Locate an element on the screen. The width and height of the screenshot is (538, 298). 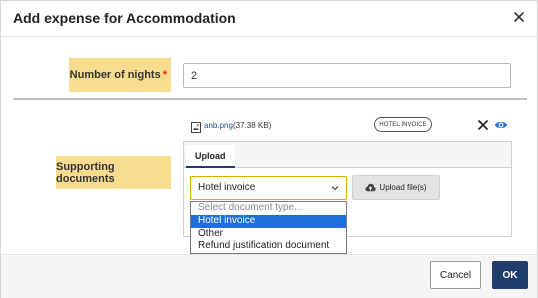
remove-icon is located at coordinates (483, 124).